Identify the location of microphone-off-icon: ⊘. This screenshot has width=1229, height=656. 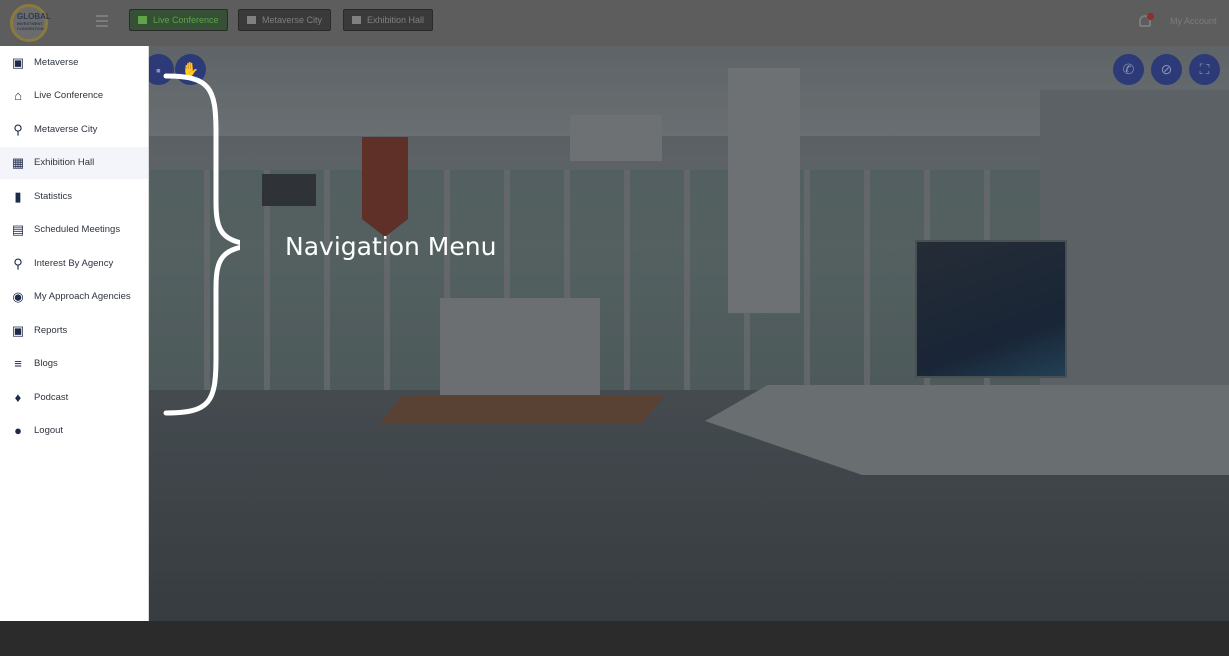
(1166, 69).